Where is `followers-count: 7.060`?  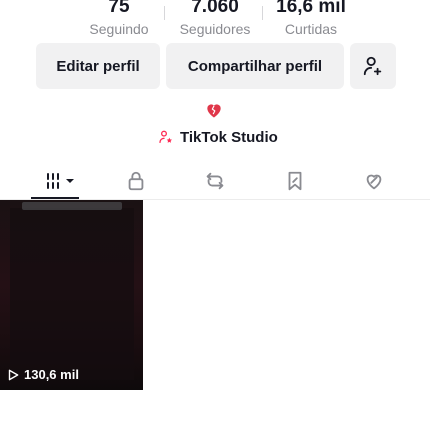
followers-count: 7.060 is located at coordinates (215, 8).